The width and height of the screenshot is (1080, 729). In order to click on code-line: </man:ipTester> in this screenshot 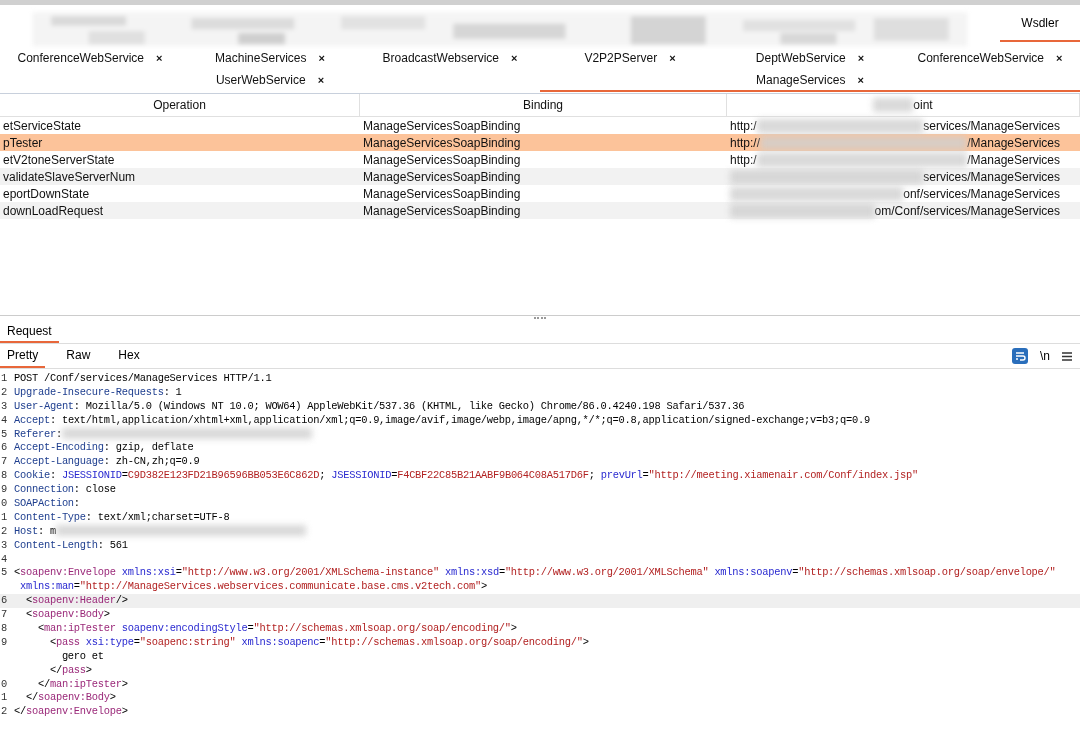, I will do `click(82, 684)`.